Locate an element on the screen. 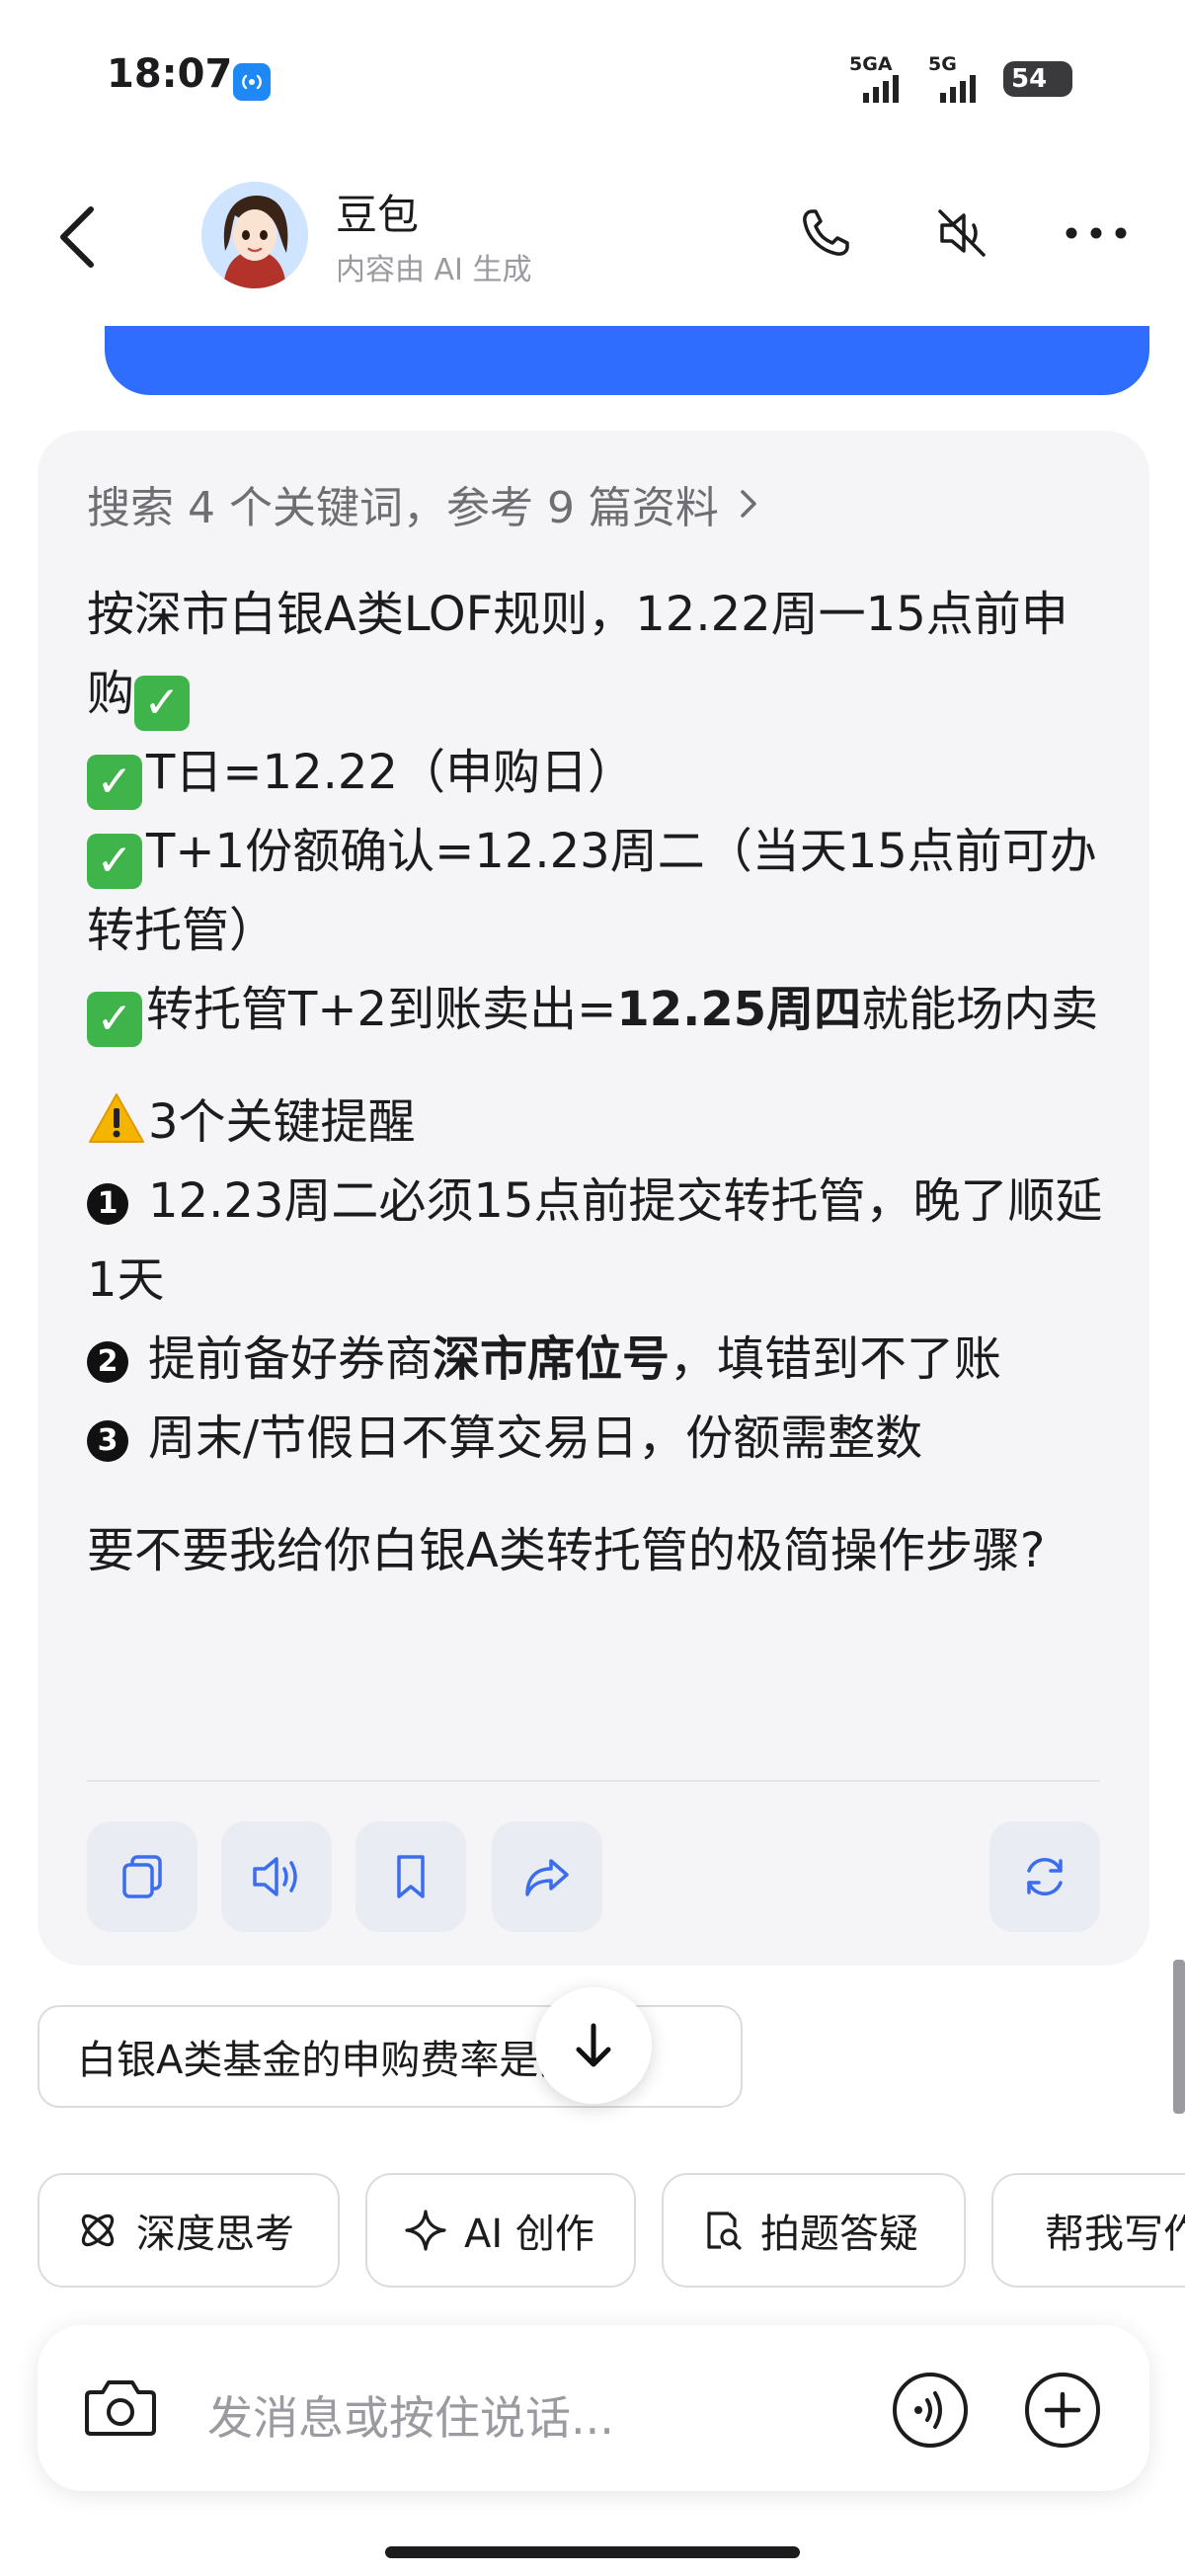 This screenshot has width=1185, height=2576. tool-photo-question: 拍题答疑 is located at coordinates (814, 2230).